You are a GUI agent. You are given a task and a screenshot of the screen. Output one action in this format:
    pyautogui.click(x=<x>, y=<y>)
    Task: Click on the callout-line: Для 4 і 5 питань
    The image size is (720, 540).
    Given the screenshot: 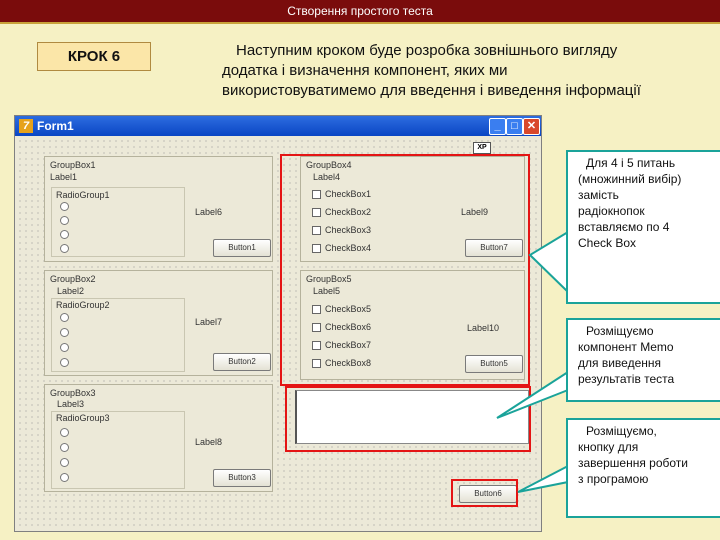 What is the action you would take?
    pyautogui.click(x=631, y=163)
    